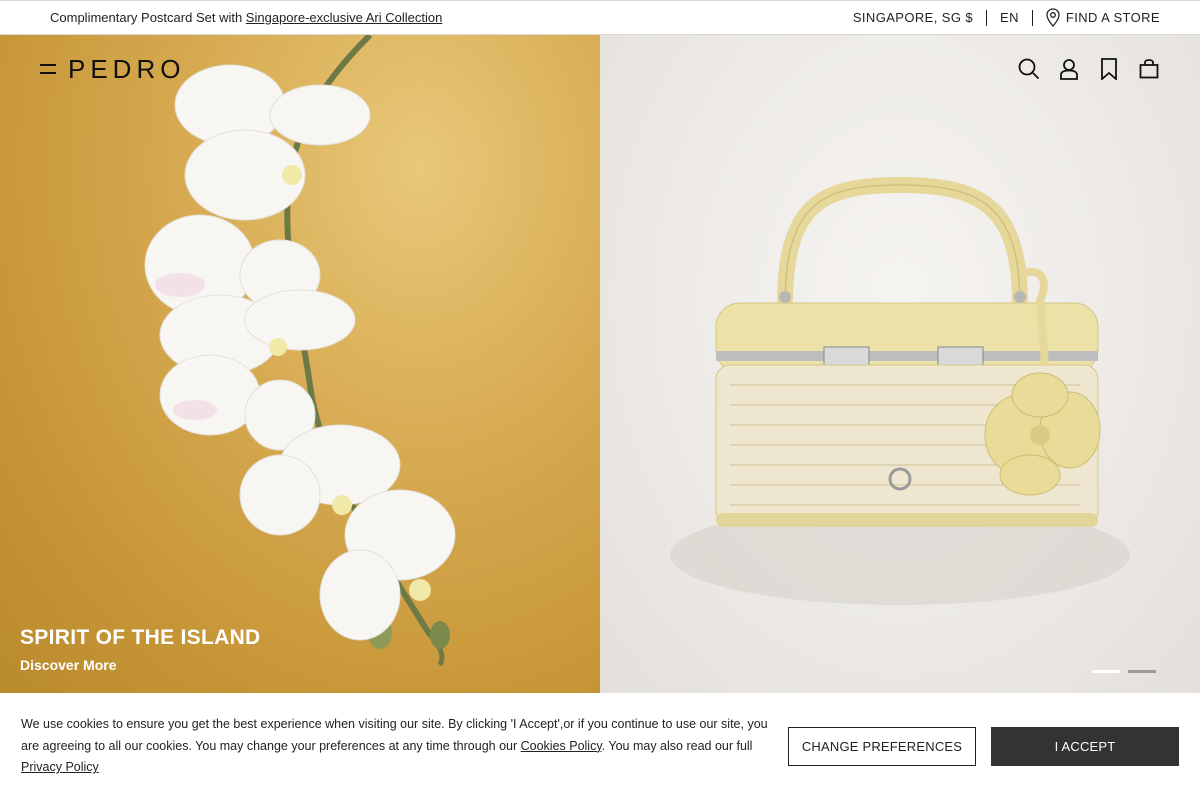  What do you see at coordinates (1009, 17) in the screenshot?
I see `language-selector: EN` at bounding box center [1009, 17].